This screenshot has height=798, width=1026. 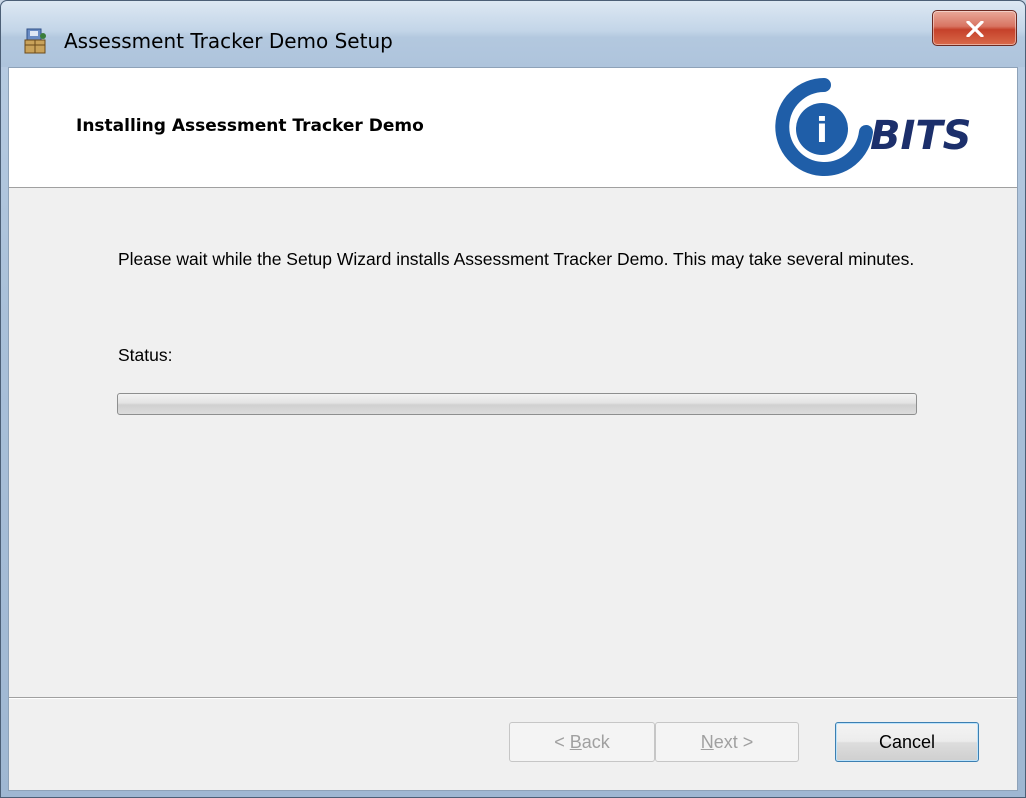 What do you see at coordinates (250, 126) in the screenshot?
I see `page-title: Installing Assessment Tracker Demo` at bounding box center [250, 126].